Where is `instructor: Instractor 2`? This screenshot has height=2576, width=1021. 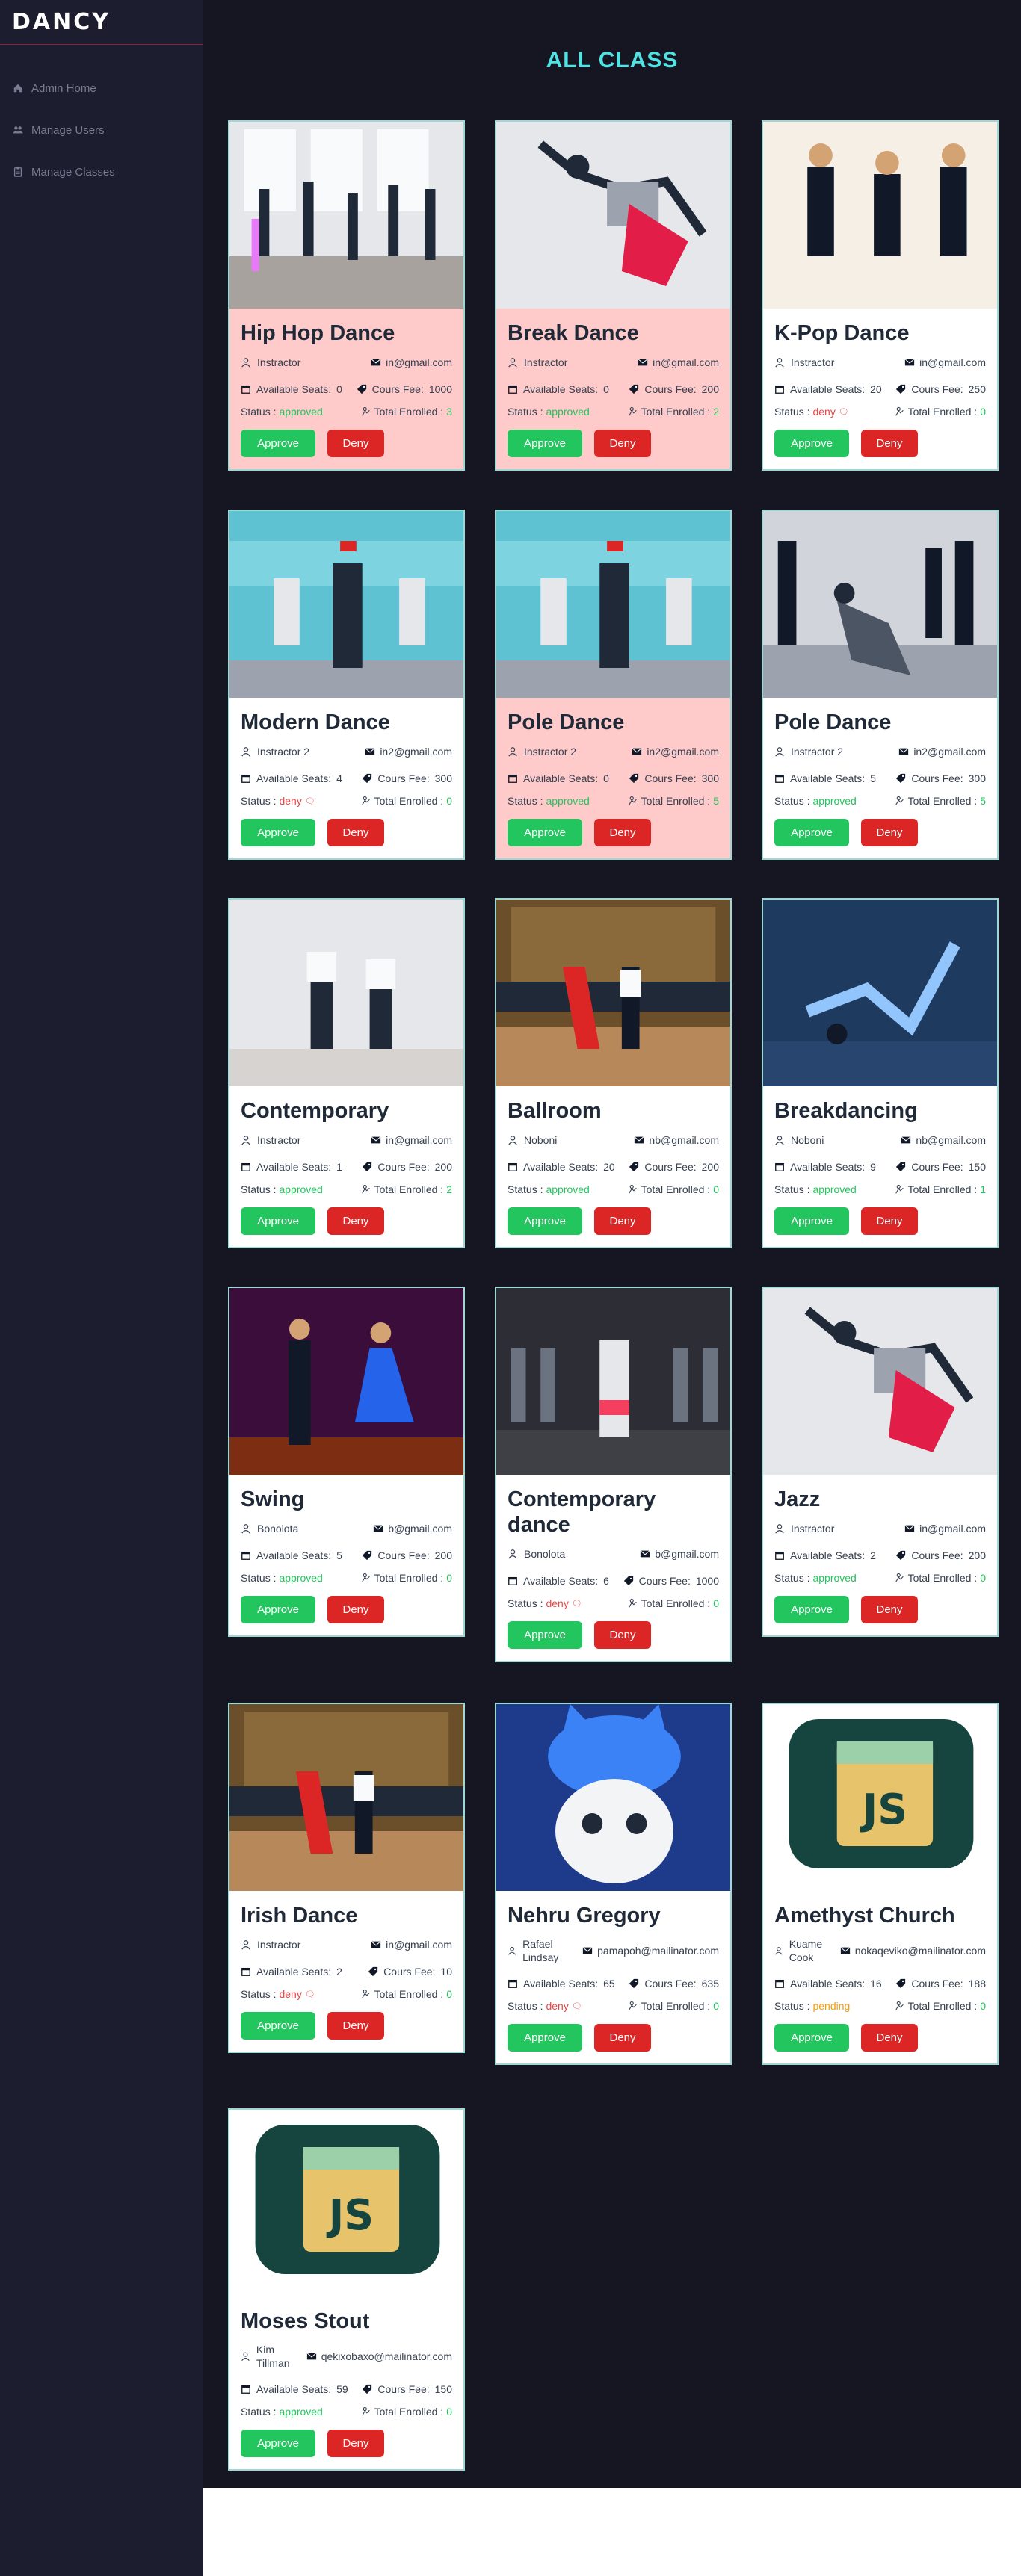 instructor: Instractor 2 is located at coordinates (542, 751).